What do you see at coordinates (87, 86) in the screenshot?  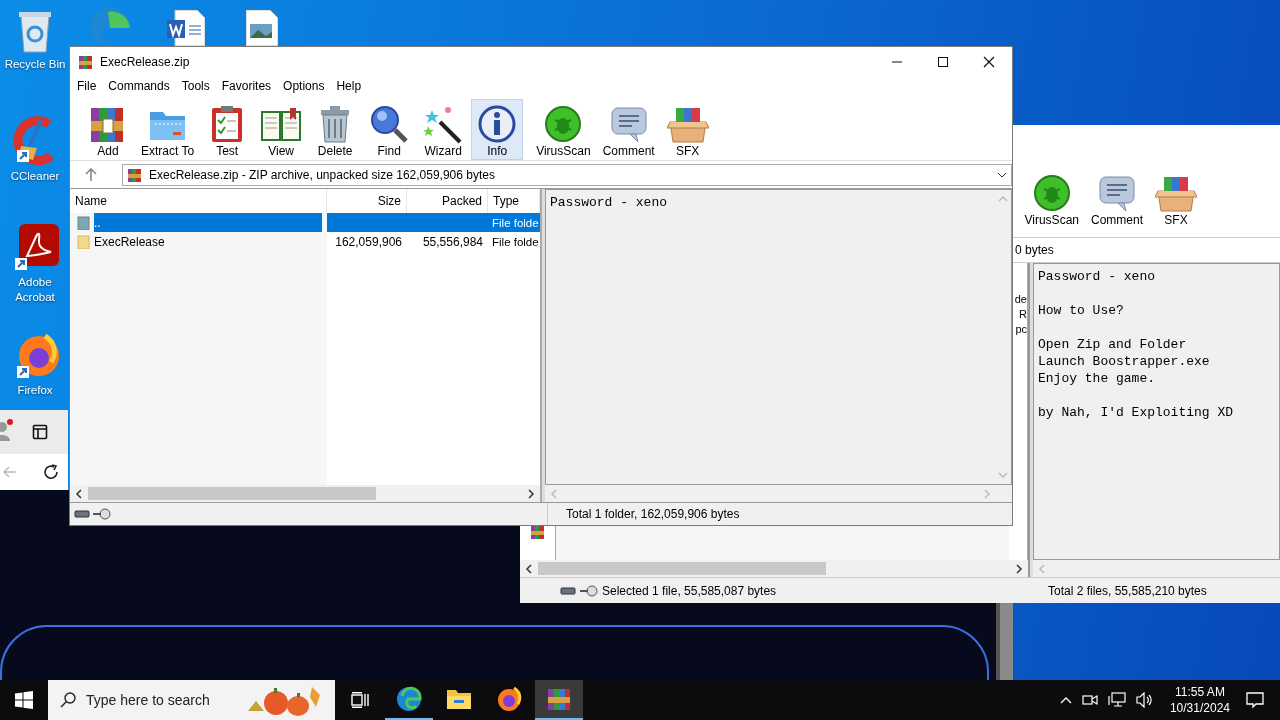 I see `menu-item: File` at bounding box center [87, 86].